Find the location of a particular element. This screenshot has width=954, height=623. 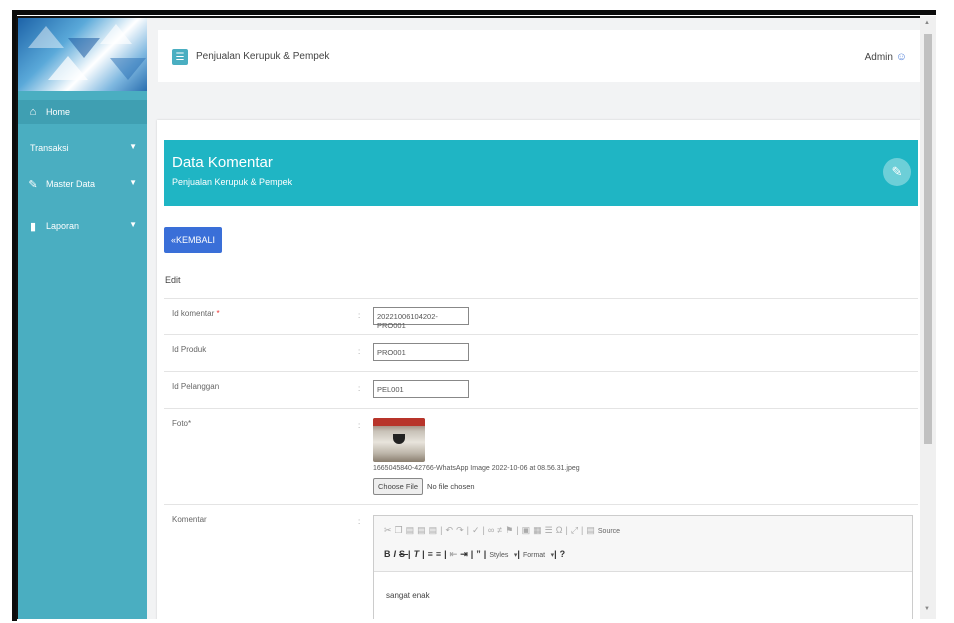

paste-icon: ▤ is located at coordinates (412, 530).